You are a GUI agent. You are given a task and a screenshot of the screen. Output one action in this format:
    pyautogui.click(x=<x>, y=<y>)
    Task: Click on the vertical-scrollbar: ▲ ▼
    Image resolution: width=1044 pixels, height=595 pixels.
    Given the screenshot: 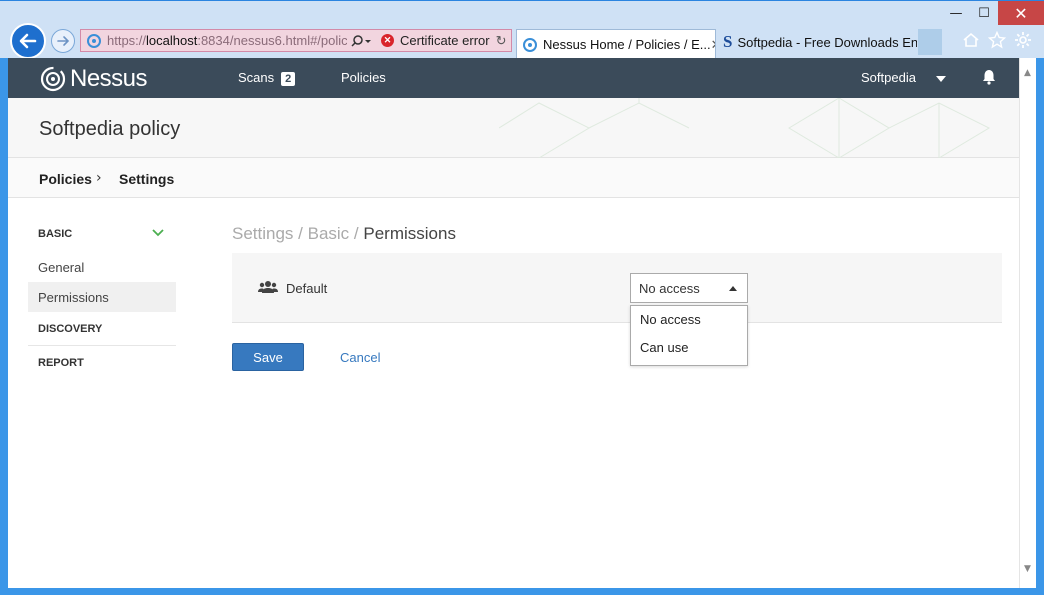 What is the action you would take?
    pyautogui.click(x=1027, y=323)
    